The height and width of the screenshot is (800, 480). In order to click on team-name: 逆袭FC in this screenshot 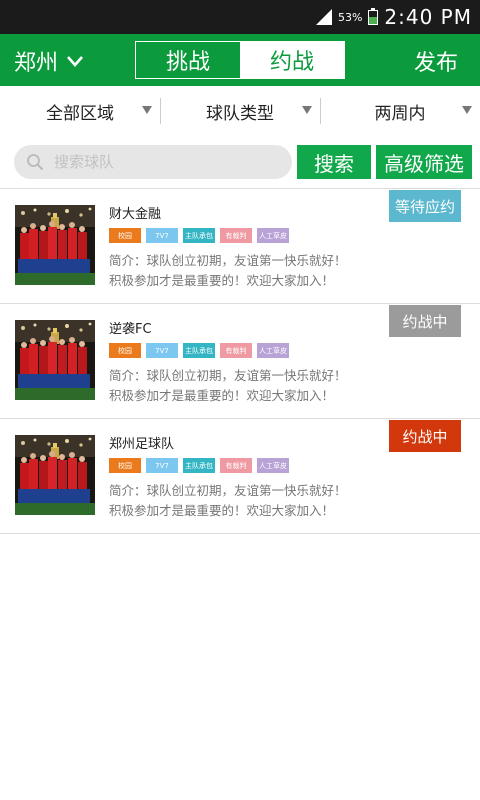, I will do `click(130, 329)`.